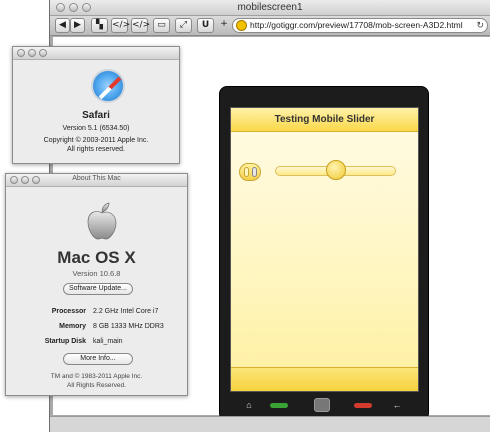  I want to click on window-title: About This Mac, so click(96, 178).